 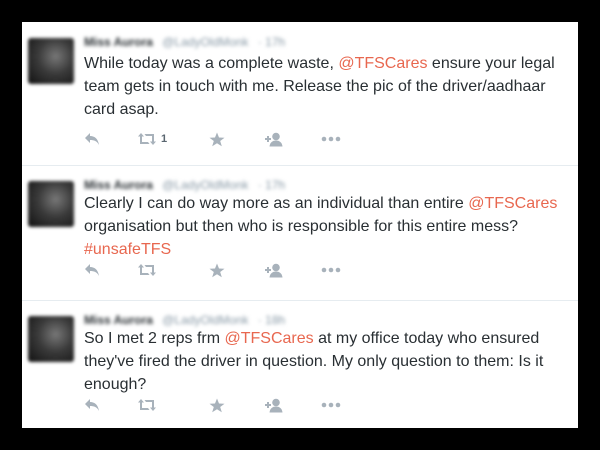 I want to click on tweet-header: Miss Aurora @LadyOldMonk · 18h, so click(x=184, y=320).